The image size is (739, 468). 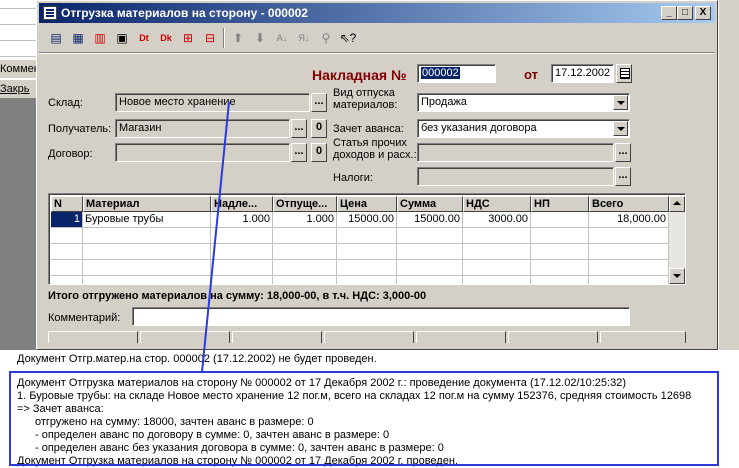 I want to click on close-button: X, so click(x=703, y=13).